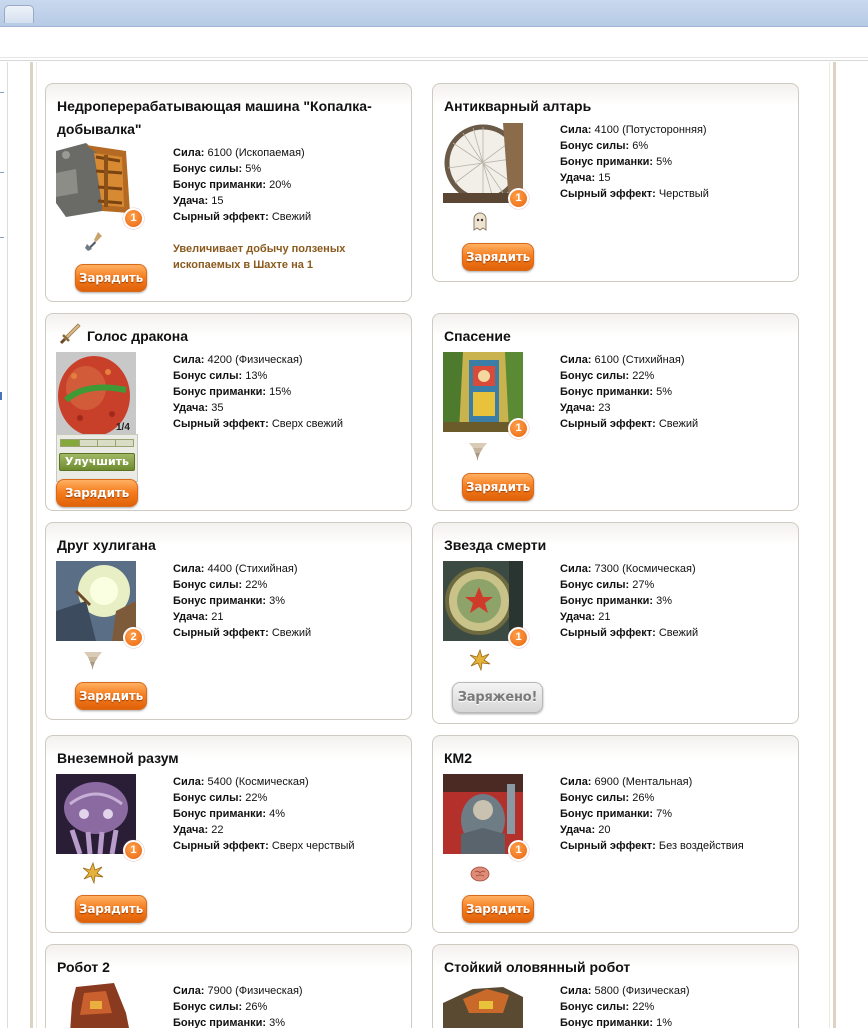 This screenshot has width=868, height=1028. I want to click on right-gutter, so click(852, 545).